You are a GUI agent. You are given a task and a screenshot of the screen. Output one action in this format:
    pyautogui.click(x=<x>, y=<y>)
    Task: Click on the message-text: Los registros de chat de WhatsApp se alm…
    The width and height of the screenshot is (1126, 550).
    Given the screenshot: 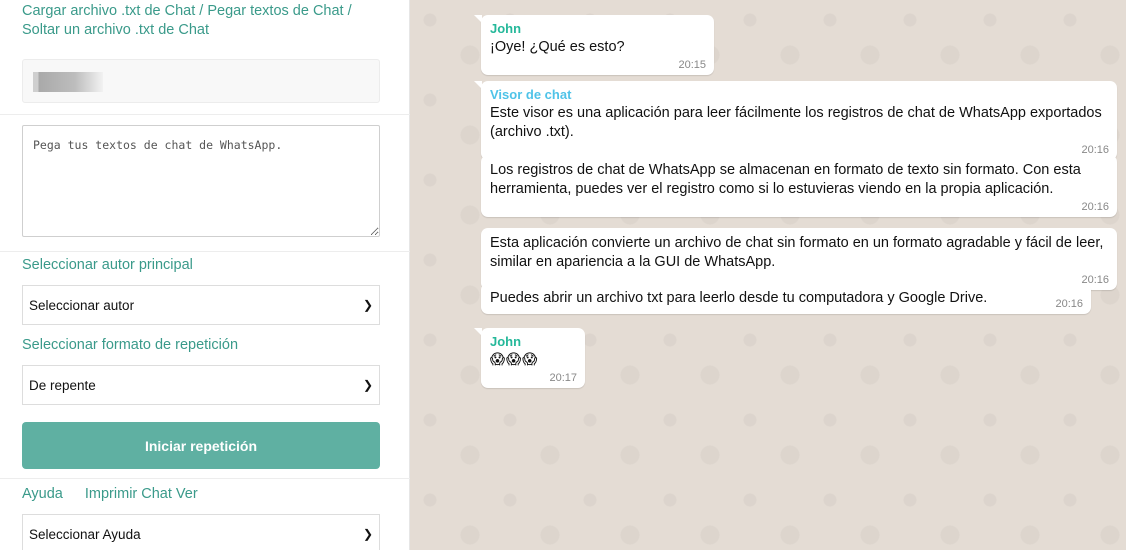 What is the action you would take?
    pyautogui.click(x=785, y=179)
    